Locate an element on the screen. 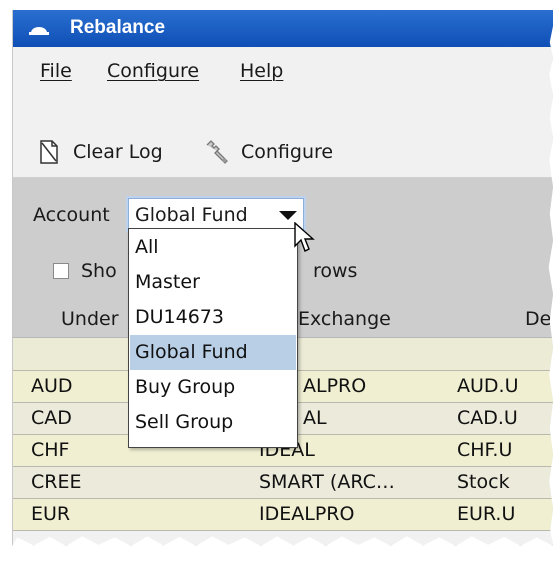 This screenshot has width=560, height=563. table-row: EUR IDEALPRO EUR.U is located at coordinates (283, 515).